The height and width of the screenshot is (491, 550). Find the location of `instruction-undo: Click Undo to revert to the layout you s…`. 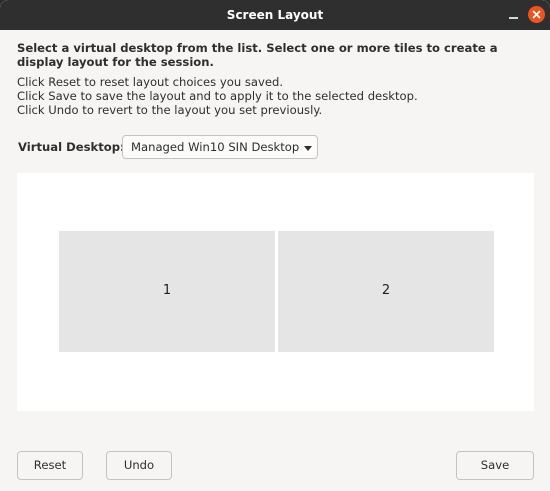

instruction-undo: Click Undo to revert to the layout you s… is located at coordinates (170, 110).